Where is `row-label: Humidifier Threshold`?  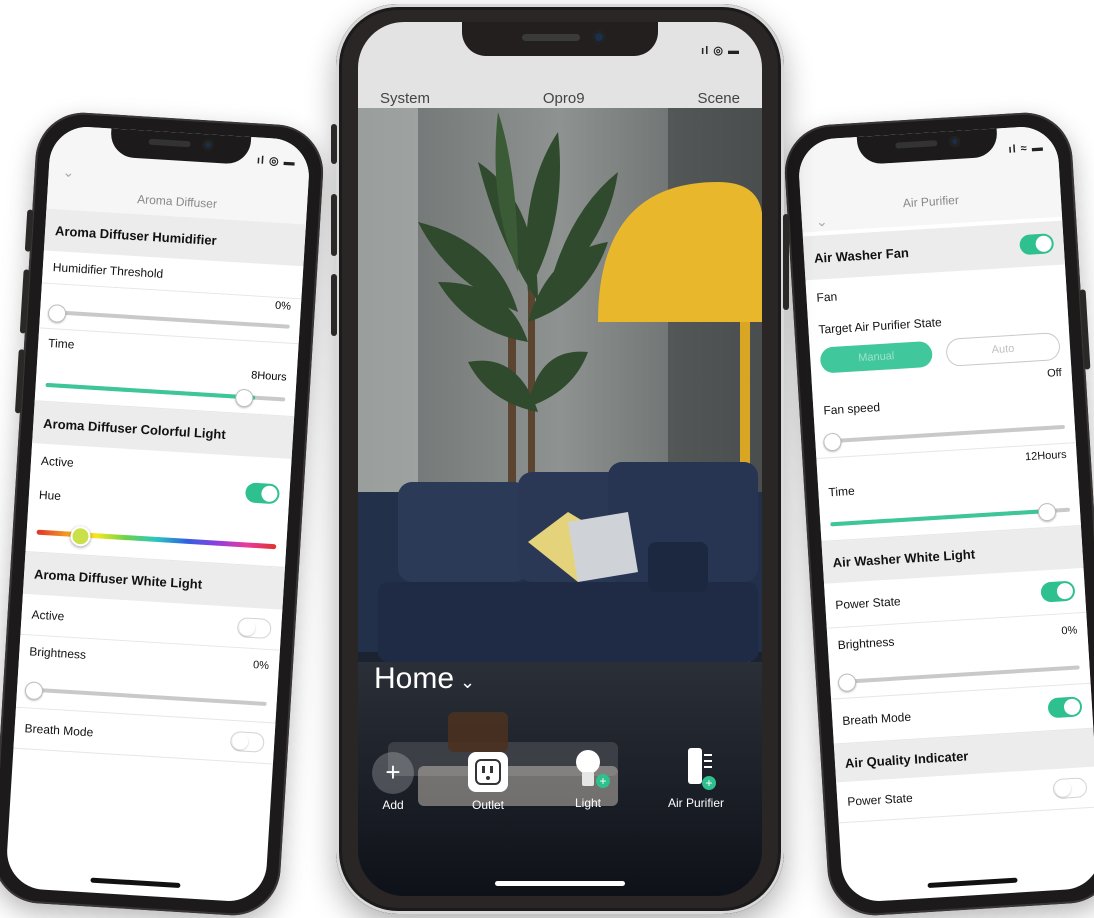 row-label: Humidifier Threshold is located at coordinates (108, 270).